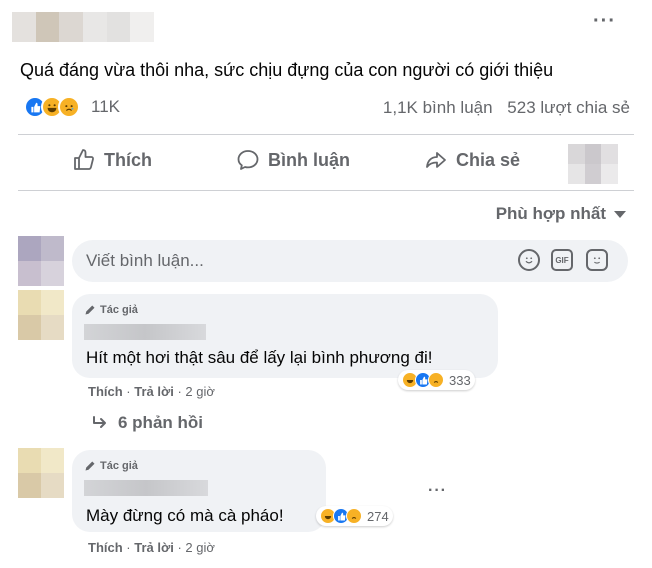  What do you see at coordinates (83, 27) in the screenshot?
I see `post-author-avatar-blurred` at bounding box center [83, 27].